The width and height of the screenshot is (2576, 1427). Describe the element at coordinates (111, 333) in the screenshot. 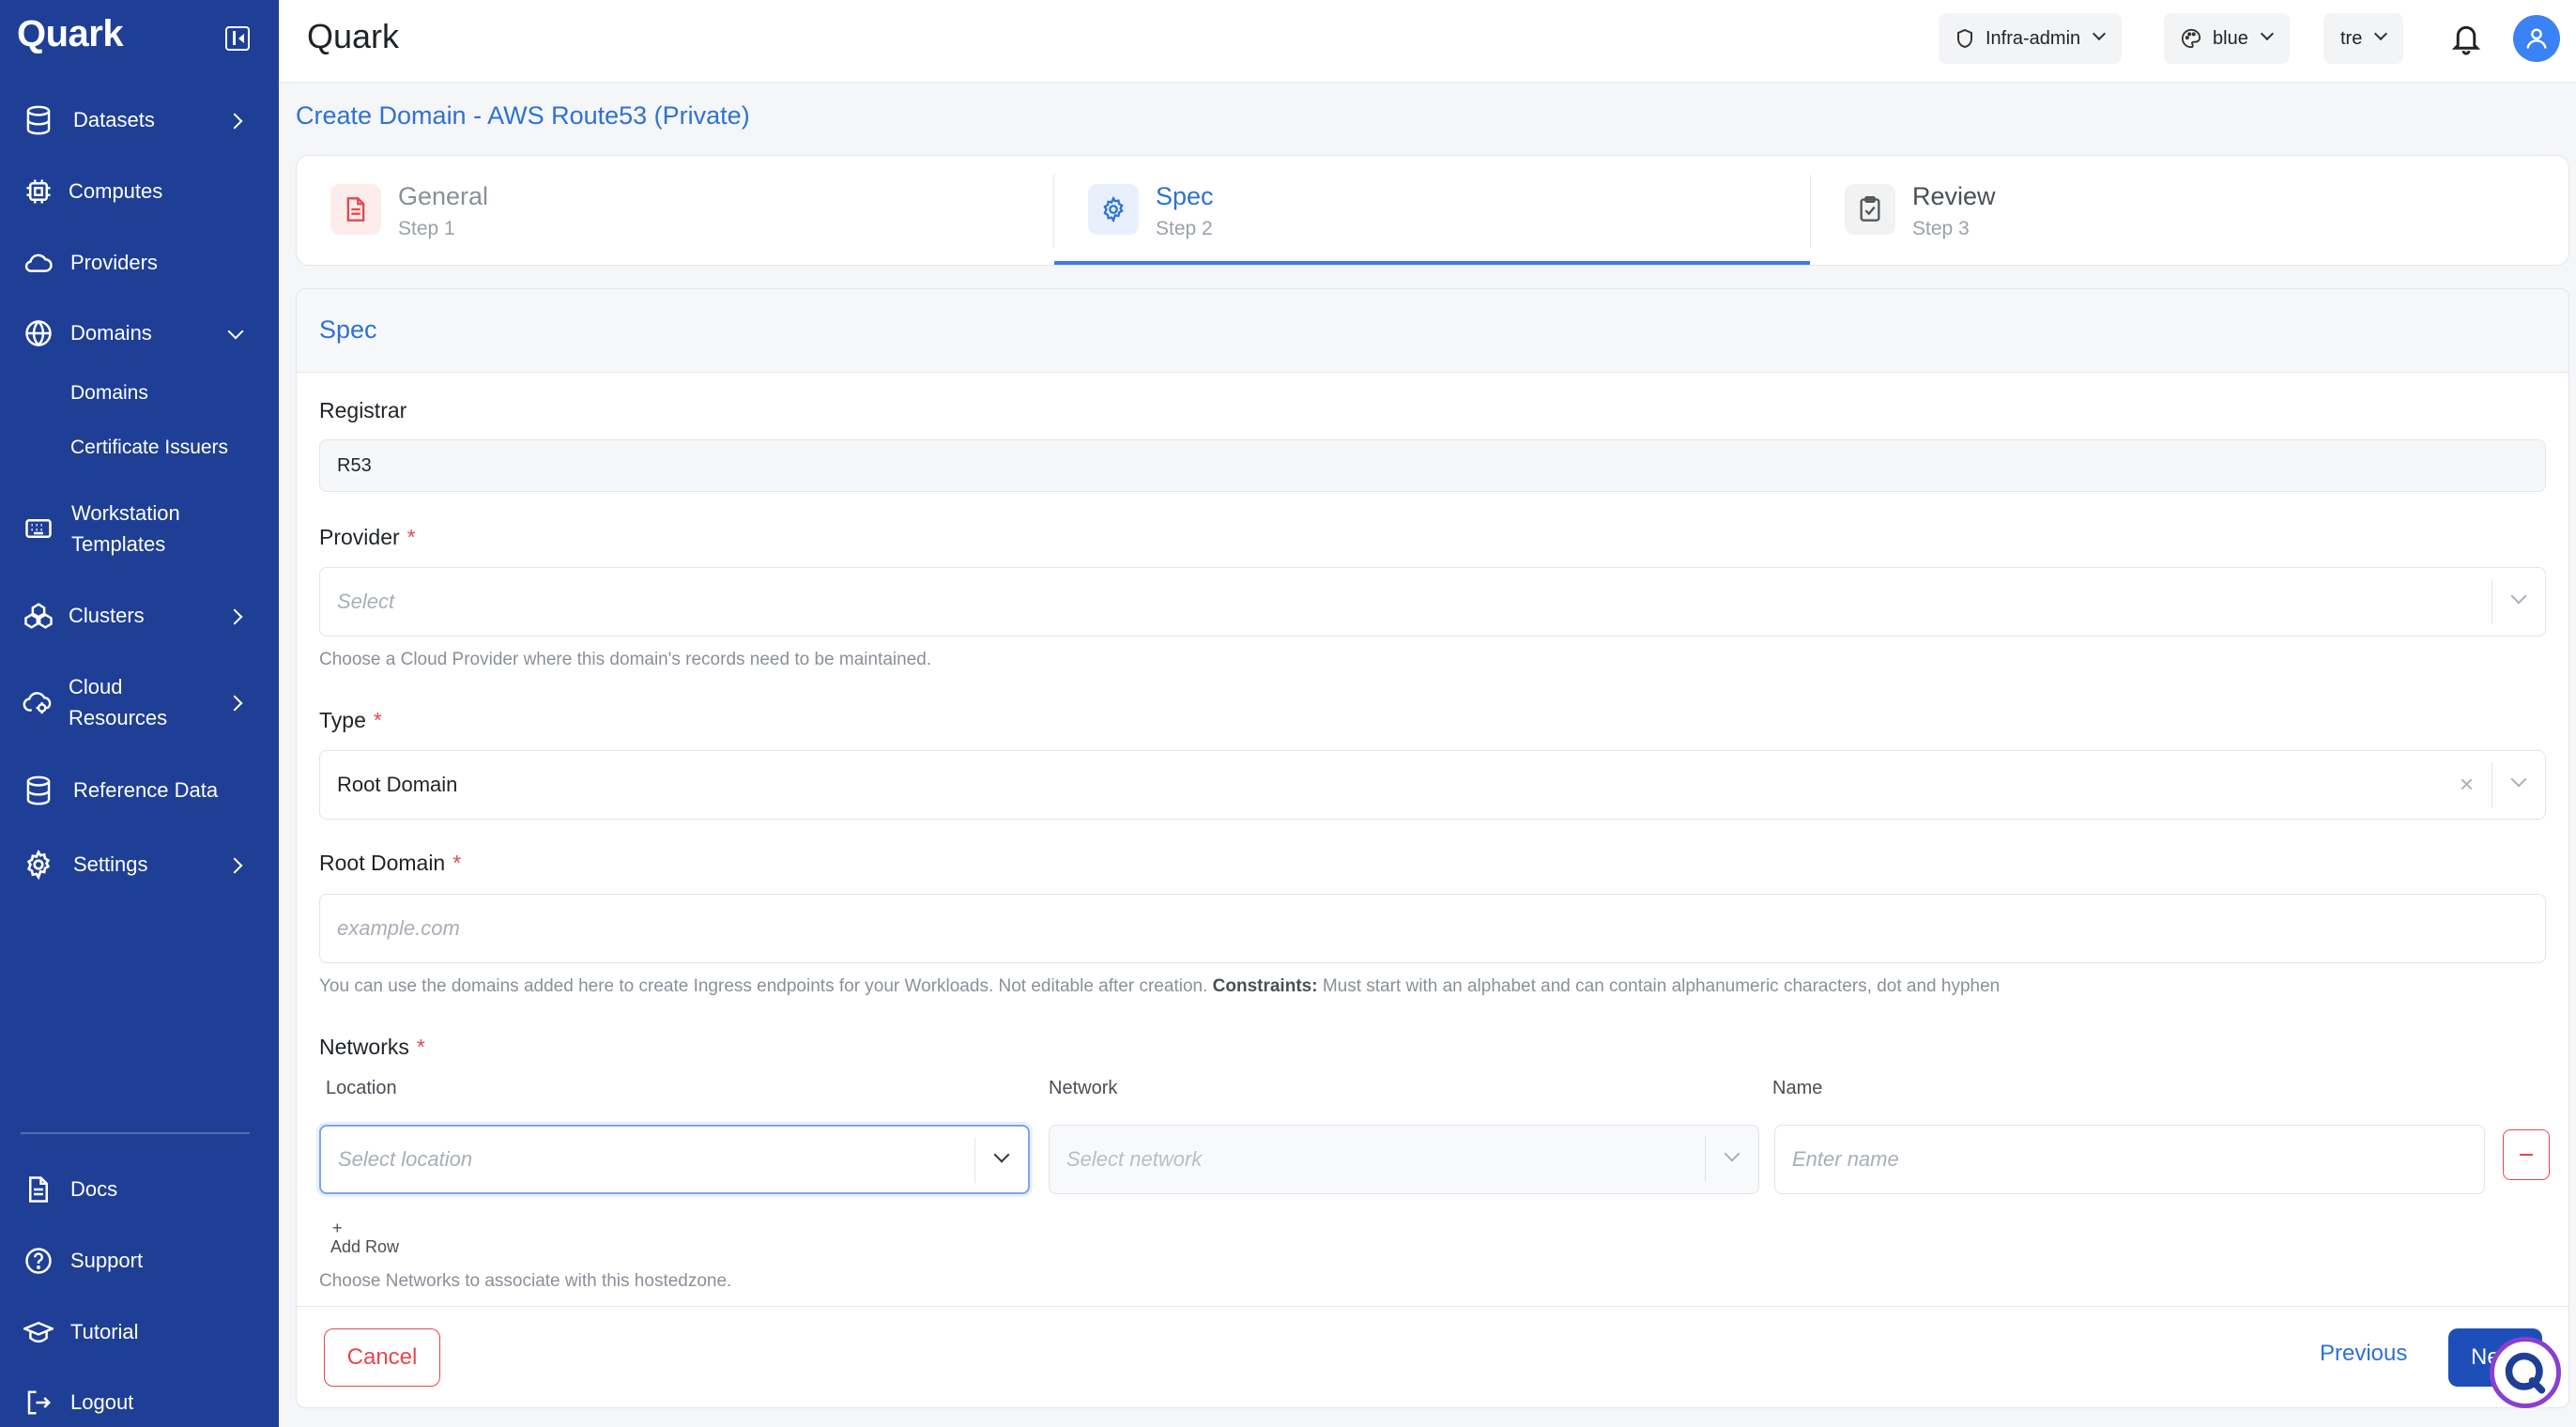

I see `sidebar-item-label: Domains` at that location.